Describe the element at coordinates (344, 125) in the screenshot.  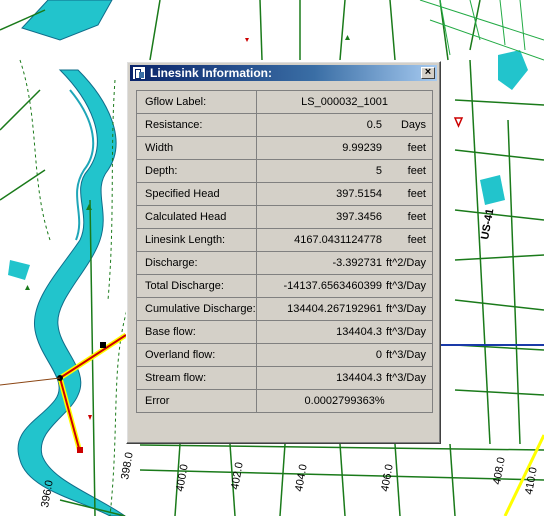
I see `row-value-cell: 0.5 Days` at that location.